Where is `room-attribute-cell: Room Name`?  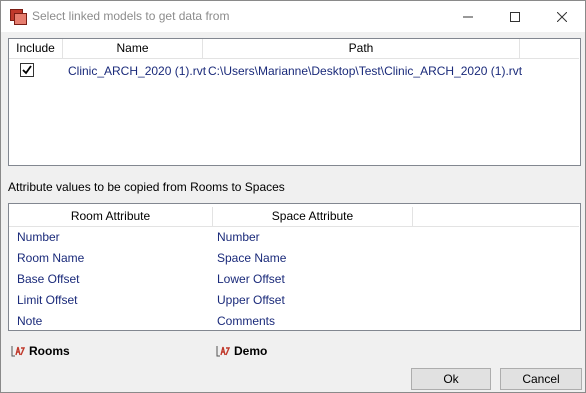 room-attribute-cell: Room Name is located at coordinates (50, 258).